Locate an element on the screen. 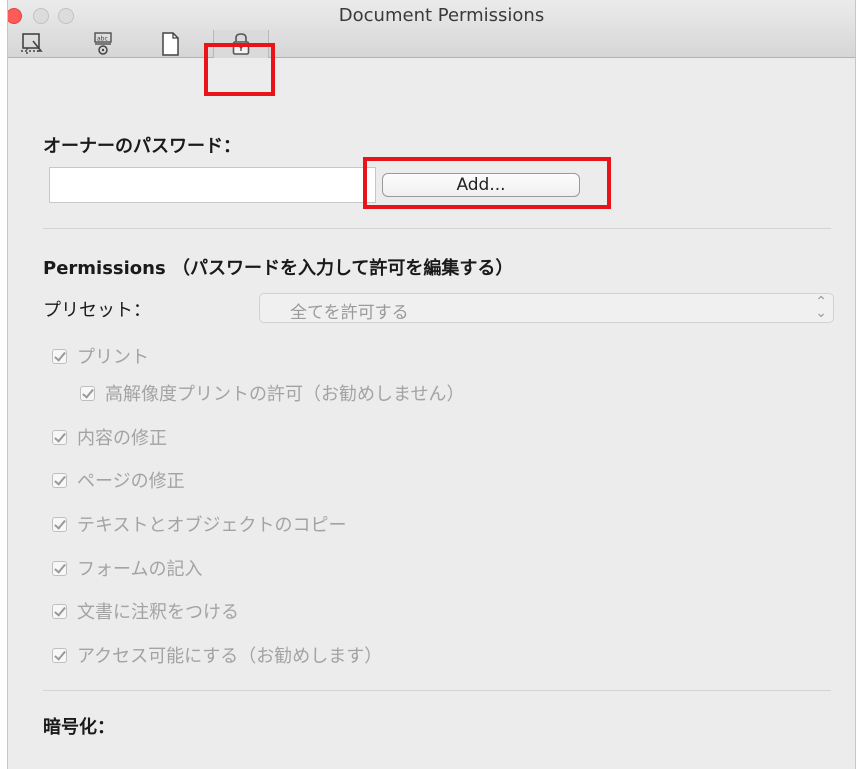 The height and width of the screenshot is (769, 866). permission-modify-content: 内容の修正 is located at coordinates (109, 437).